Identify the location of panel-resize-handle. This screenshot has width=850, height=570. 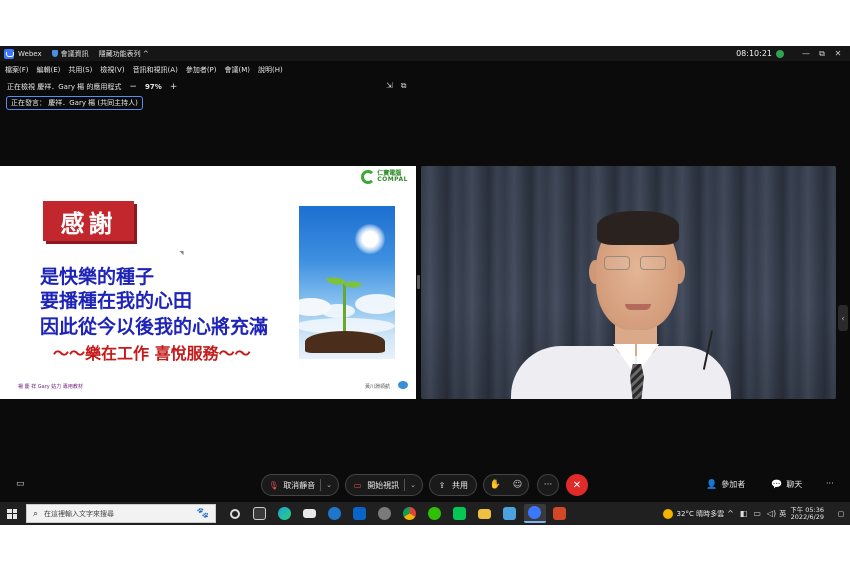
(418, 282).